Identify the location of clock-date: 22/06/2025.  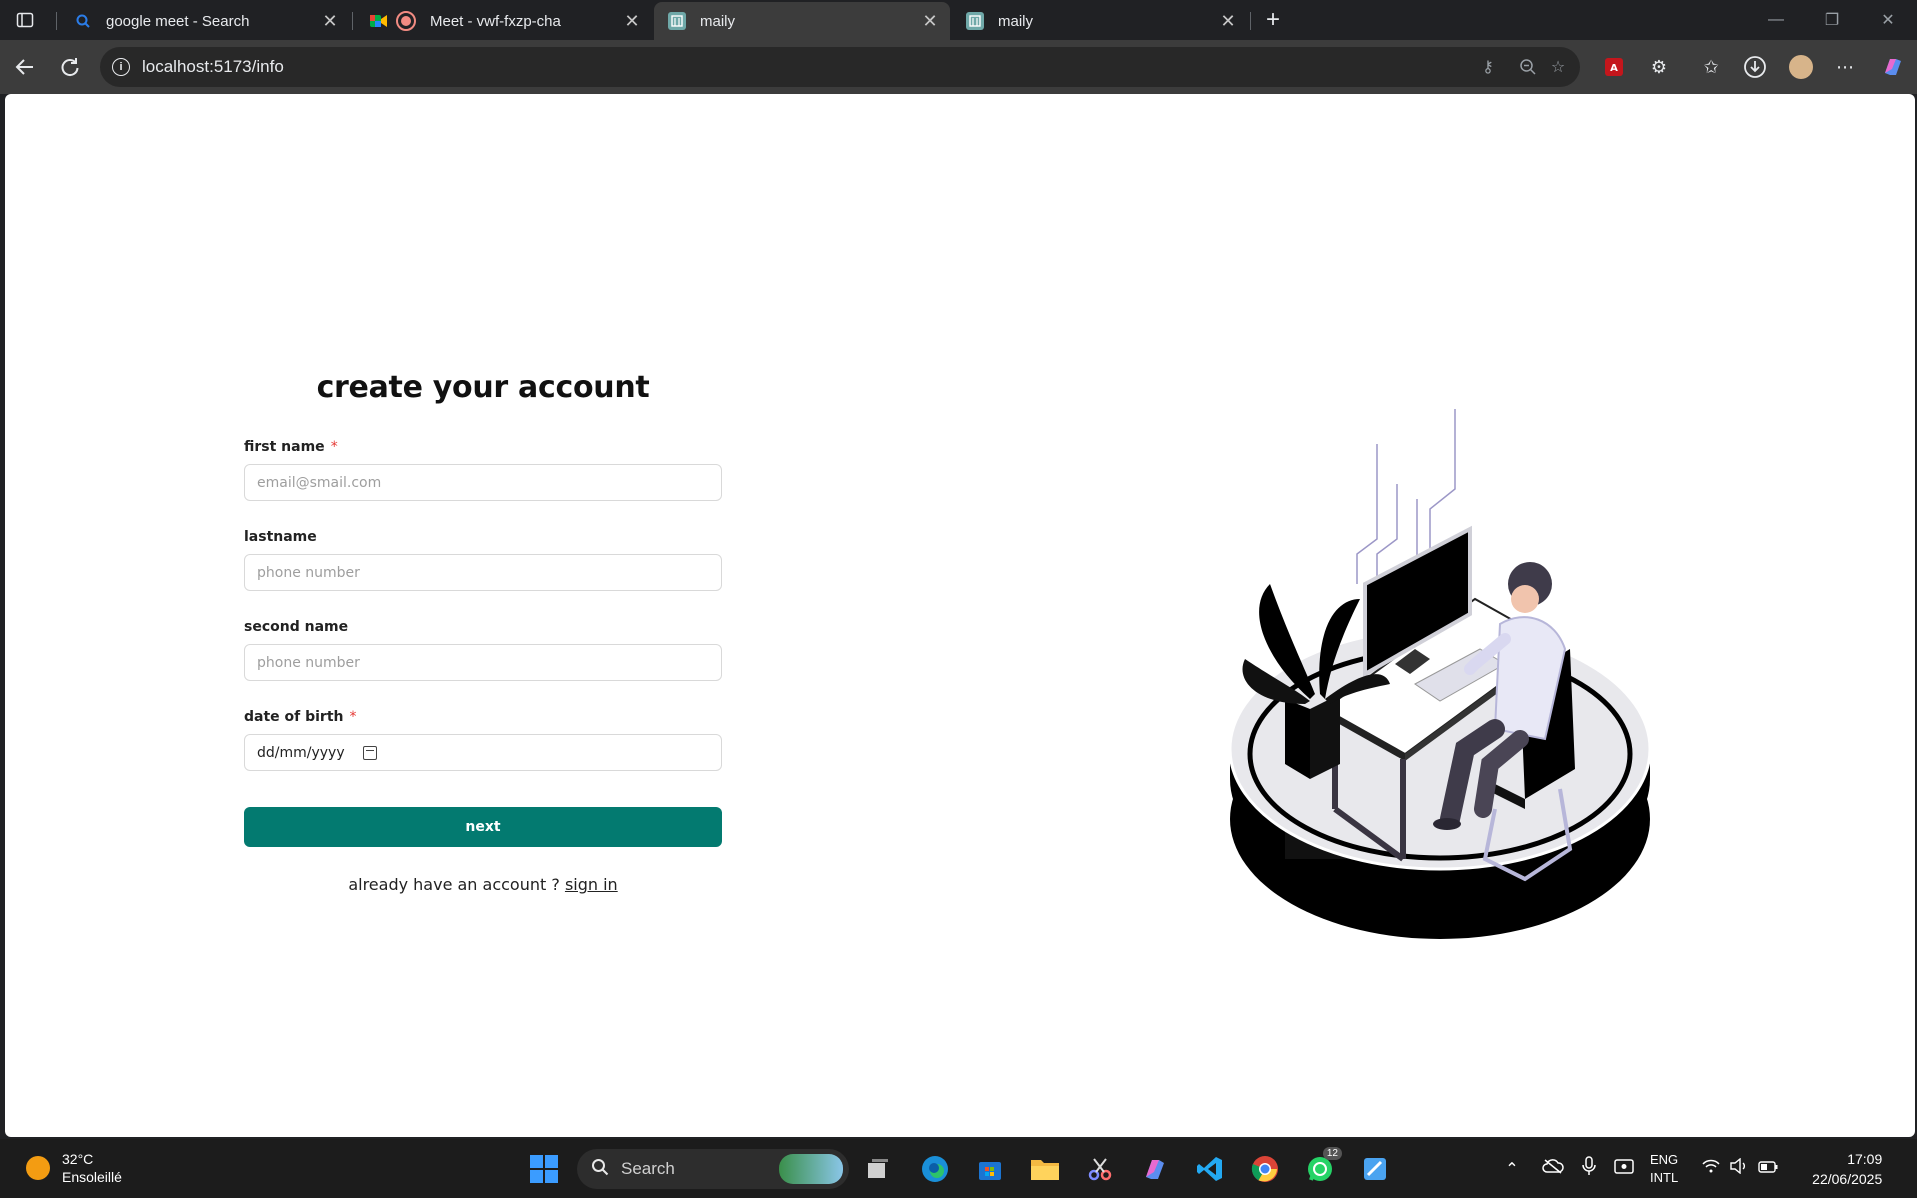
(1847, 1178).